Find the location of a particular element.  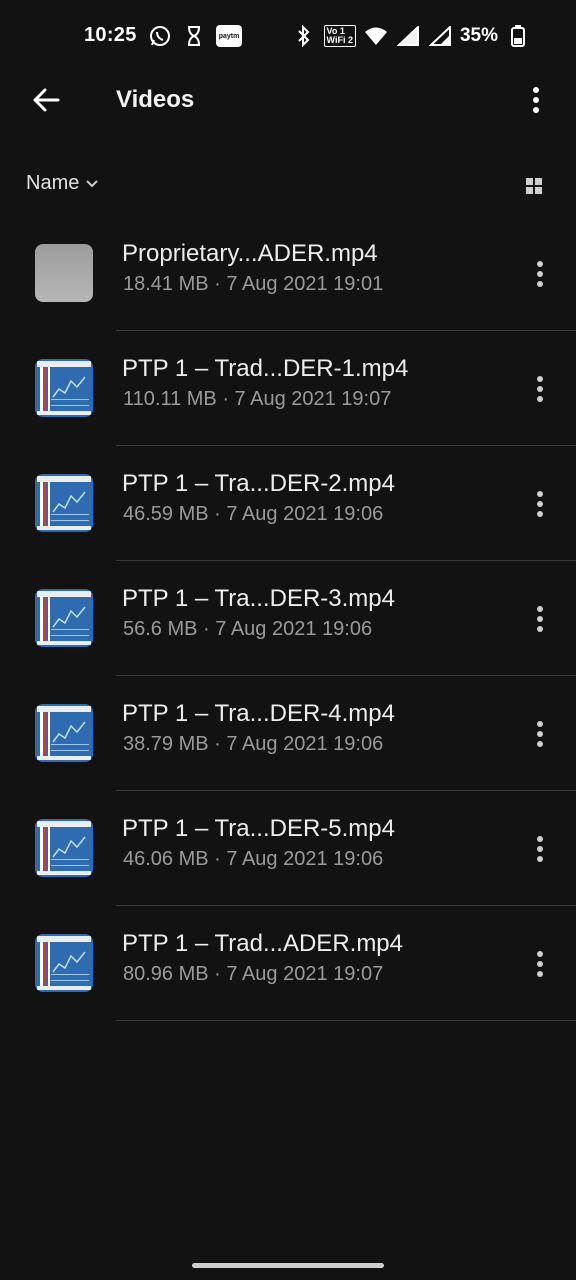

sort-by-button: Name is located at coordinates (62, 183).